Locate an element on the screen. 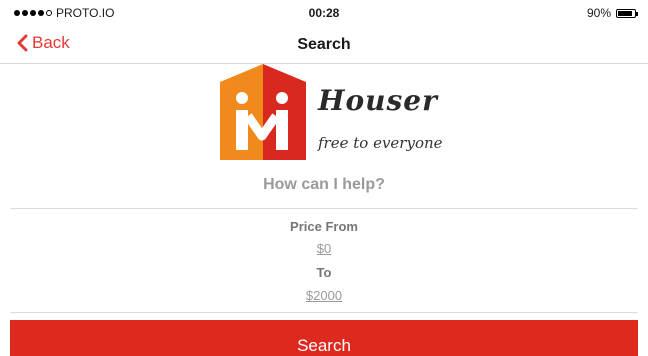 This screenshot has width=648, height=356. page-title: Search is located at coordinates (324, 44).